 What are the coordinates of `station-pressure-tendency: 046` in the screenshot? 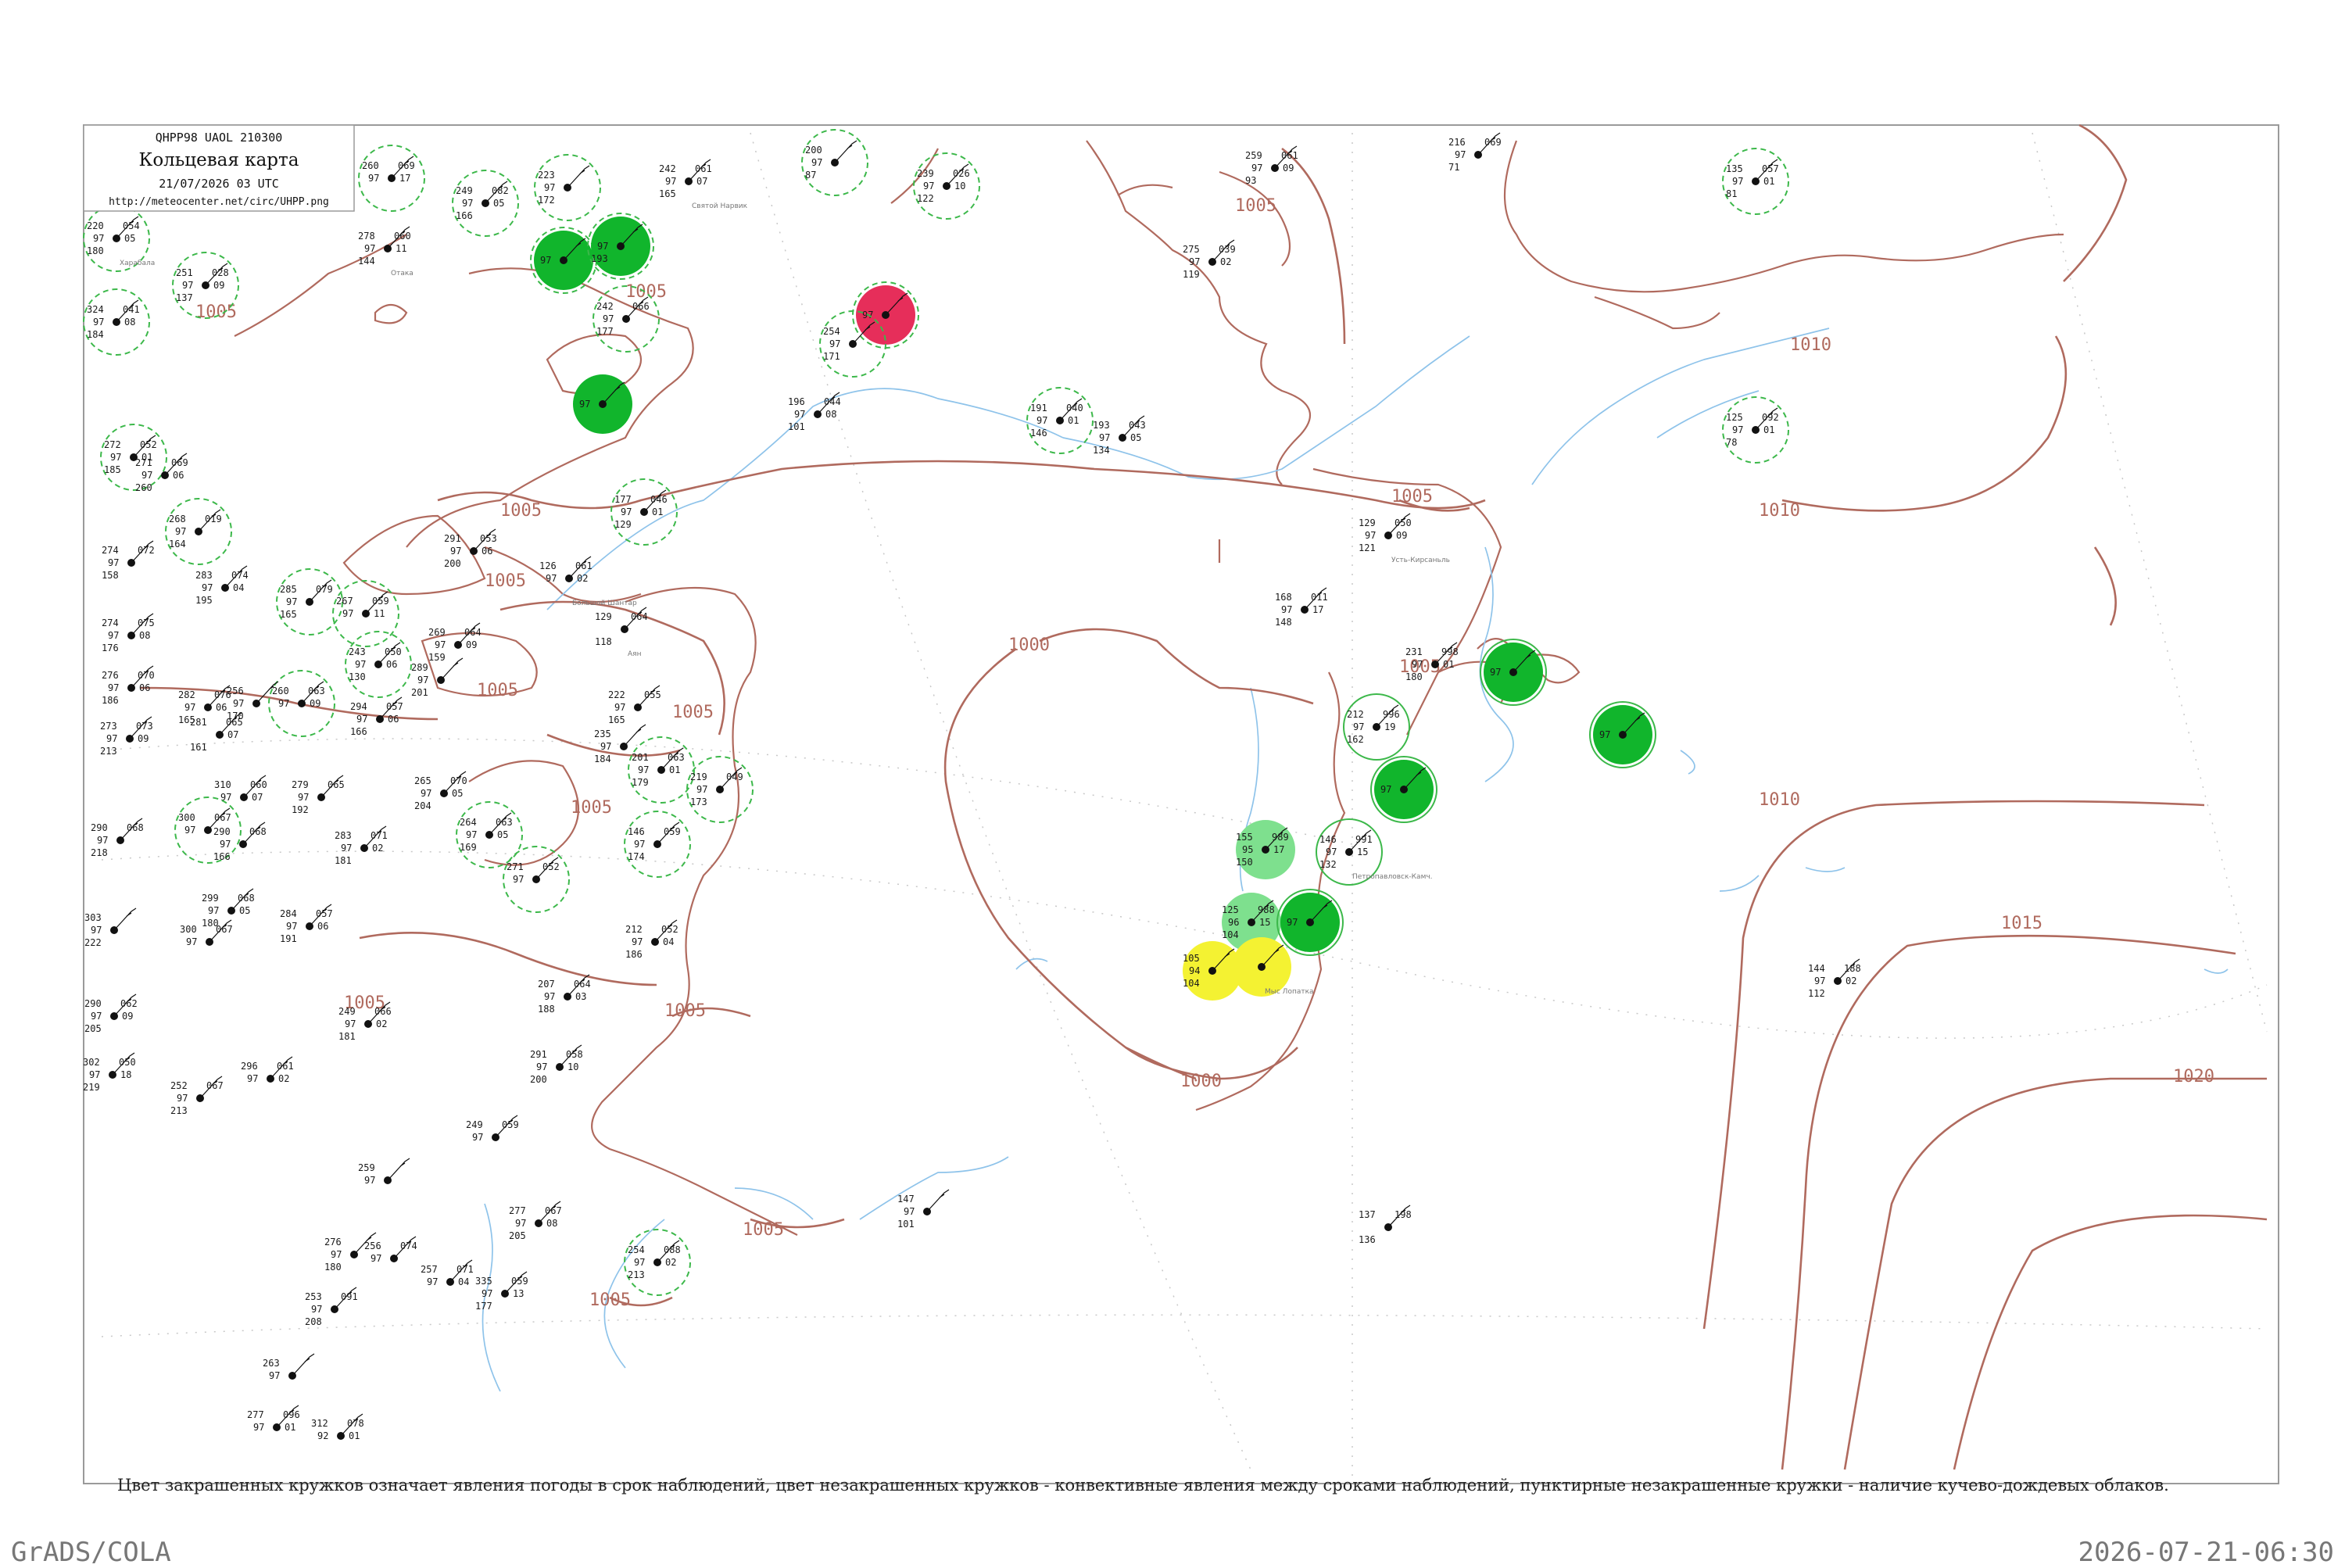 It's located at (659, 499).